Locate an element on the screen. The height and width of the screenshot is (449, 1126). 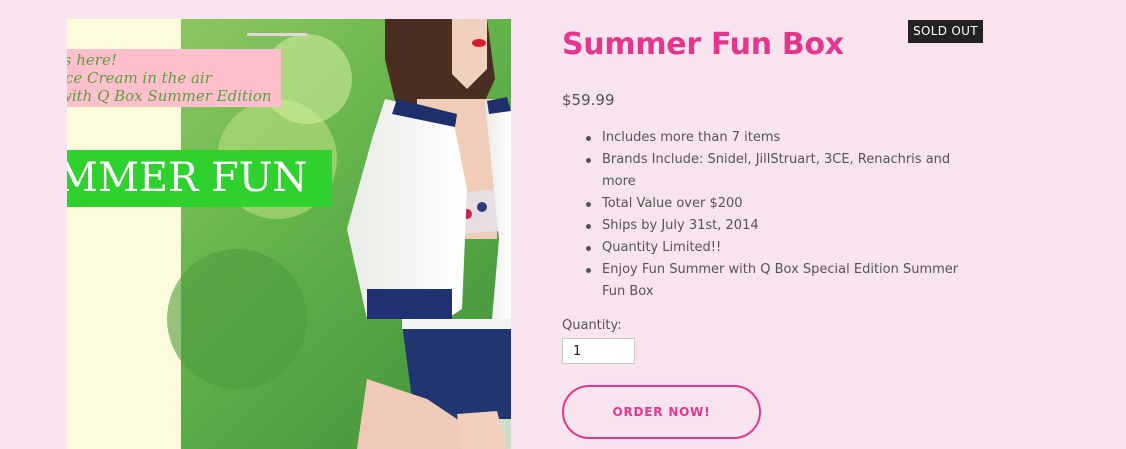
sold-out-badge: SOLD OUT is located at coordinates (945, 31).